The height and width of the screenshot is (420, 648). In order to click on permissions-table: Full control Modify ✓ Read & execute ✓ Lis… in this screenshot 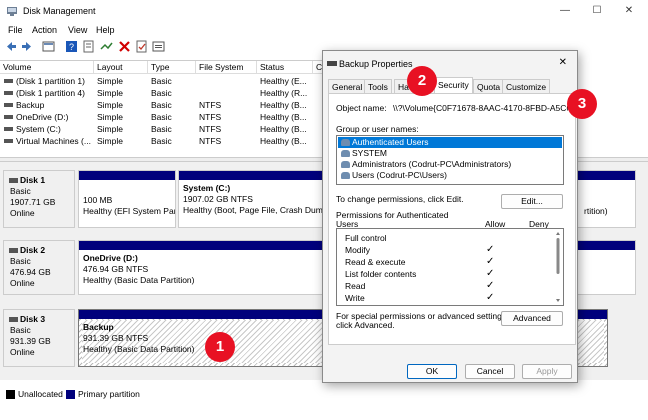, I will do `click(450, 267)`.